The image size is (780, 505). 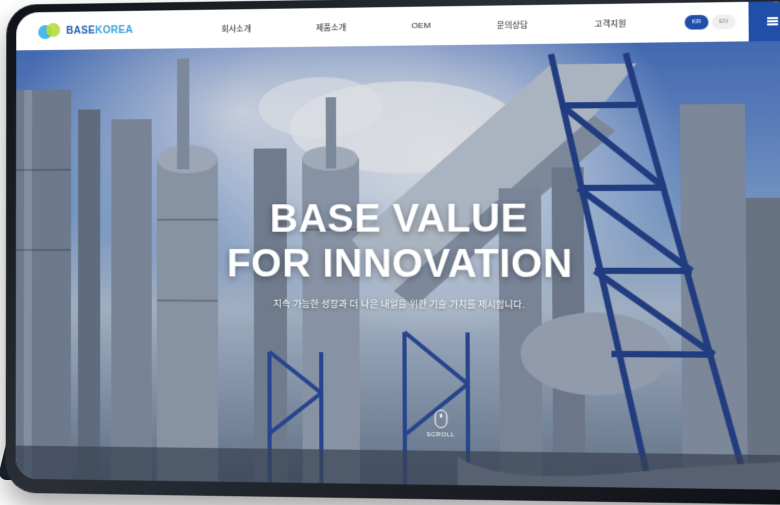 I want to click on hero-title-line1: BASE VALUE, so click(x=398, y=219).